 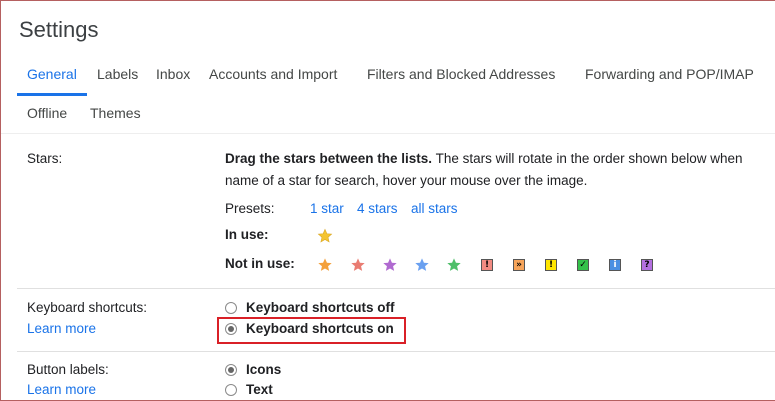 I want to click on orange-star-icon, so click(x=325, y=265).